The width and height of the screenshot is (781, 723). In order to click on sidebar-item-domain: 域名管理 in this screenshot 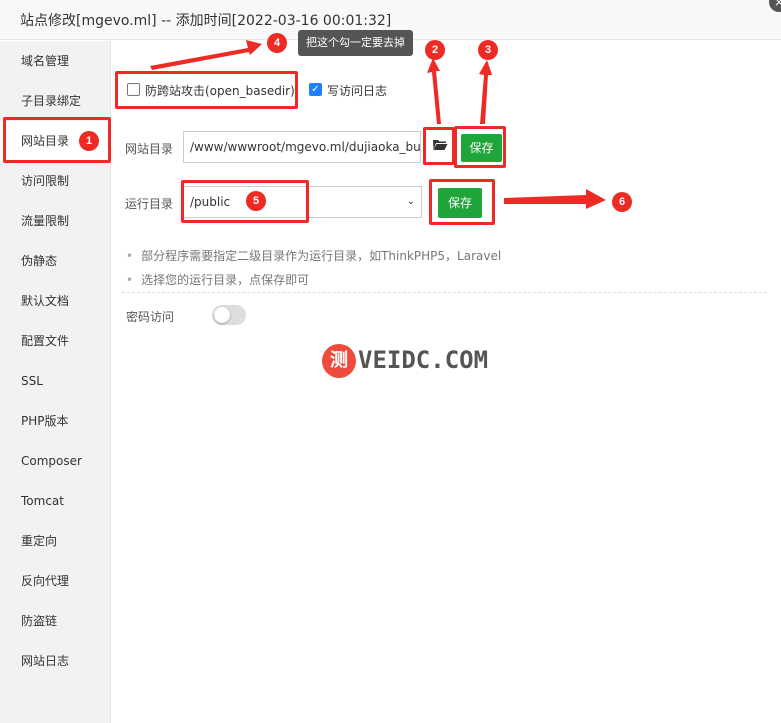, I will do `click(55, 61)`.